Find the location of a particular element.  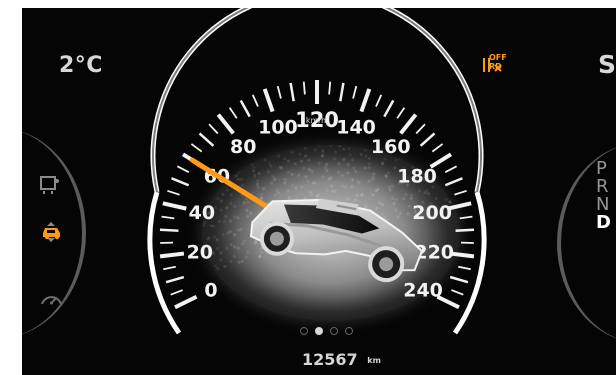

speed-label: 80 is located at coordinates (243, 147).